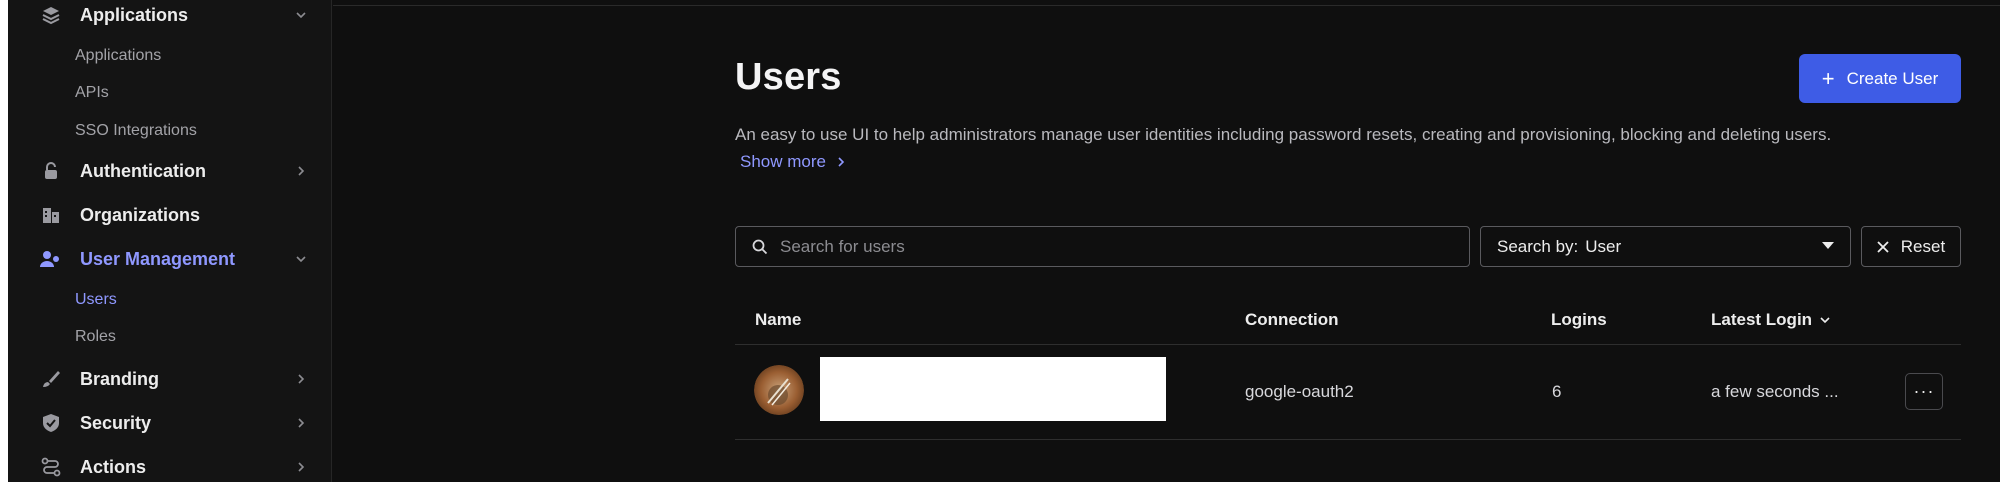 The width and height of the screenshot is (2000, 482). I want to click on sidebar-subitem-users: Users, so click(96, 300).